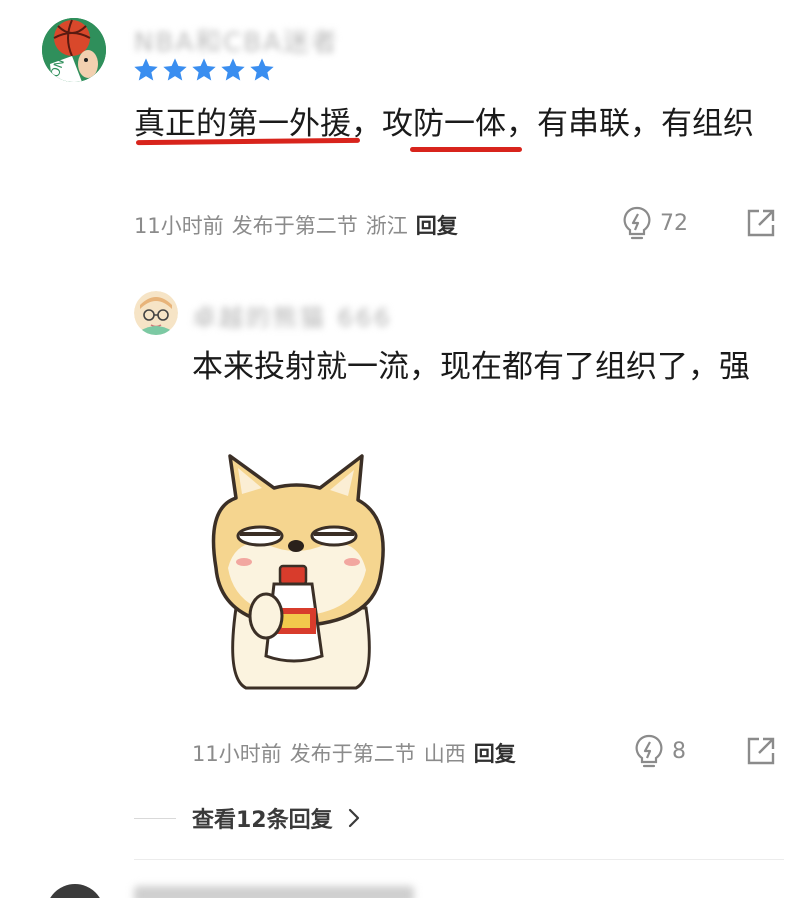  What do you see at coordinates (466, 149) in the screenshot?
I see `red-underline` at bounding box center [466, 149].